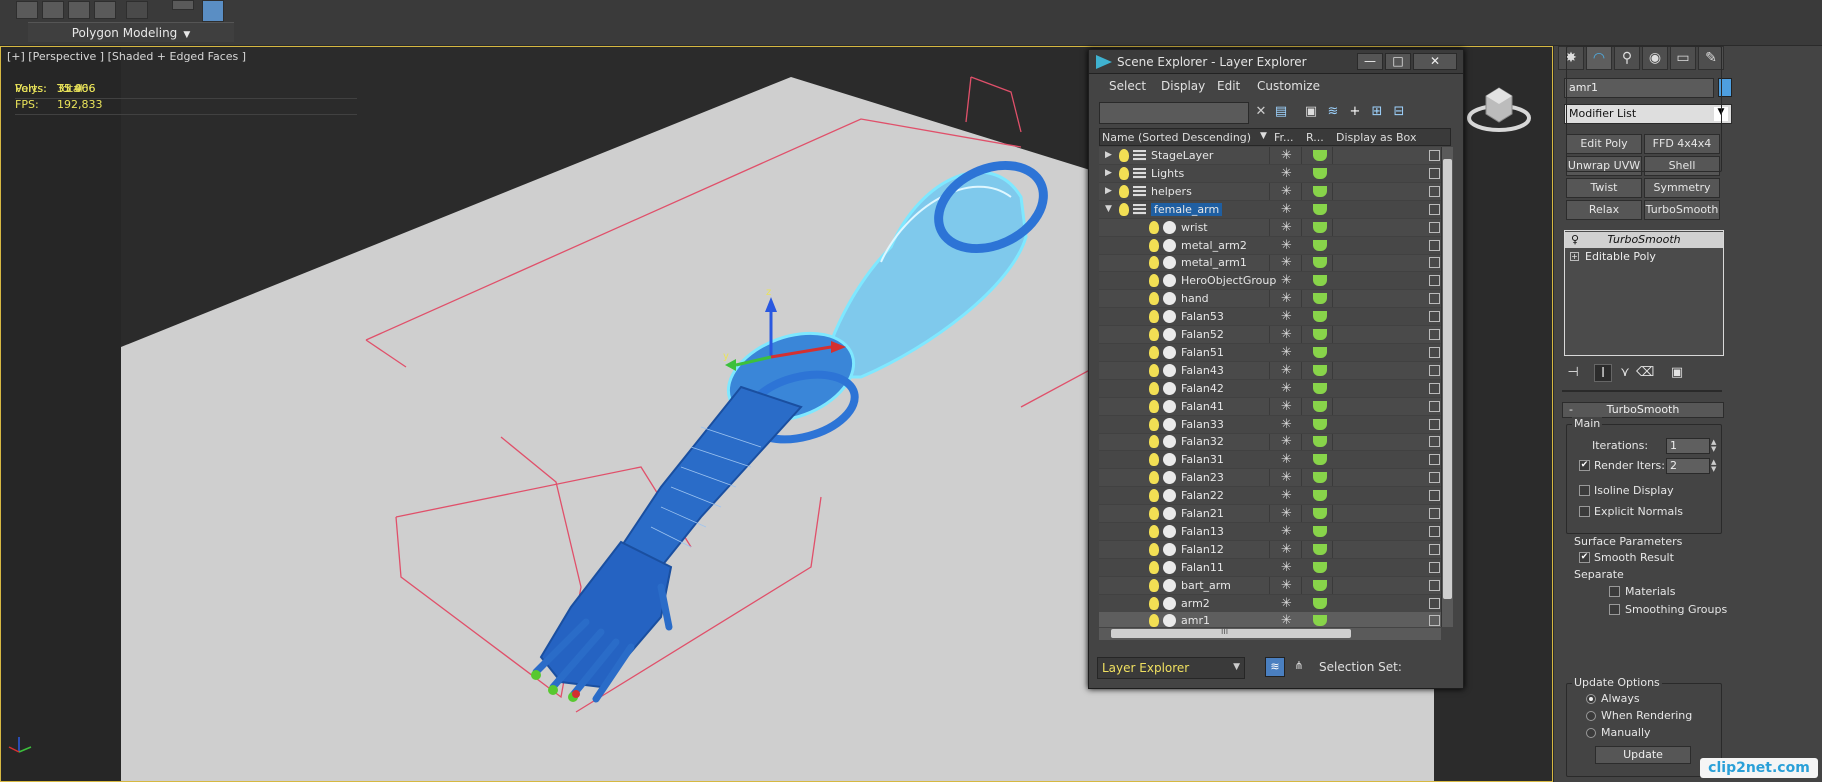  I want to click on row-name: hand, so click(1195, 298).